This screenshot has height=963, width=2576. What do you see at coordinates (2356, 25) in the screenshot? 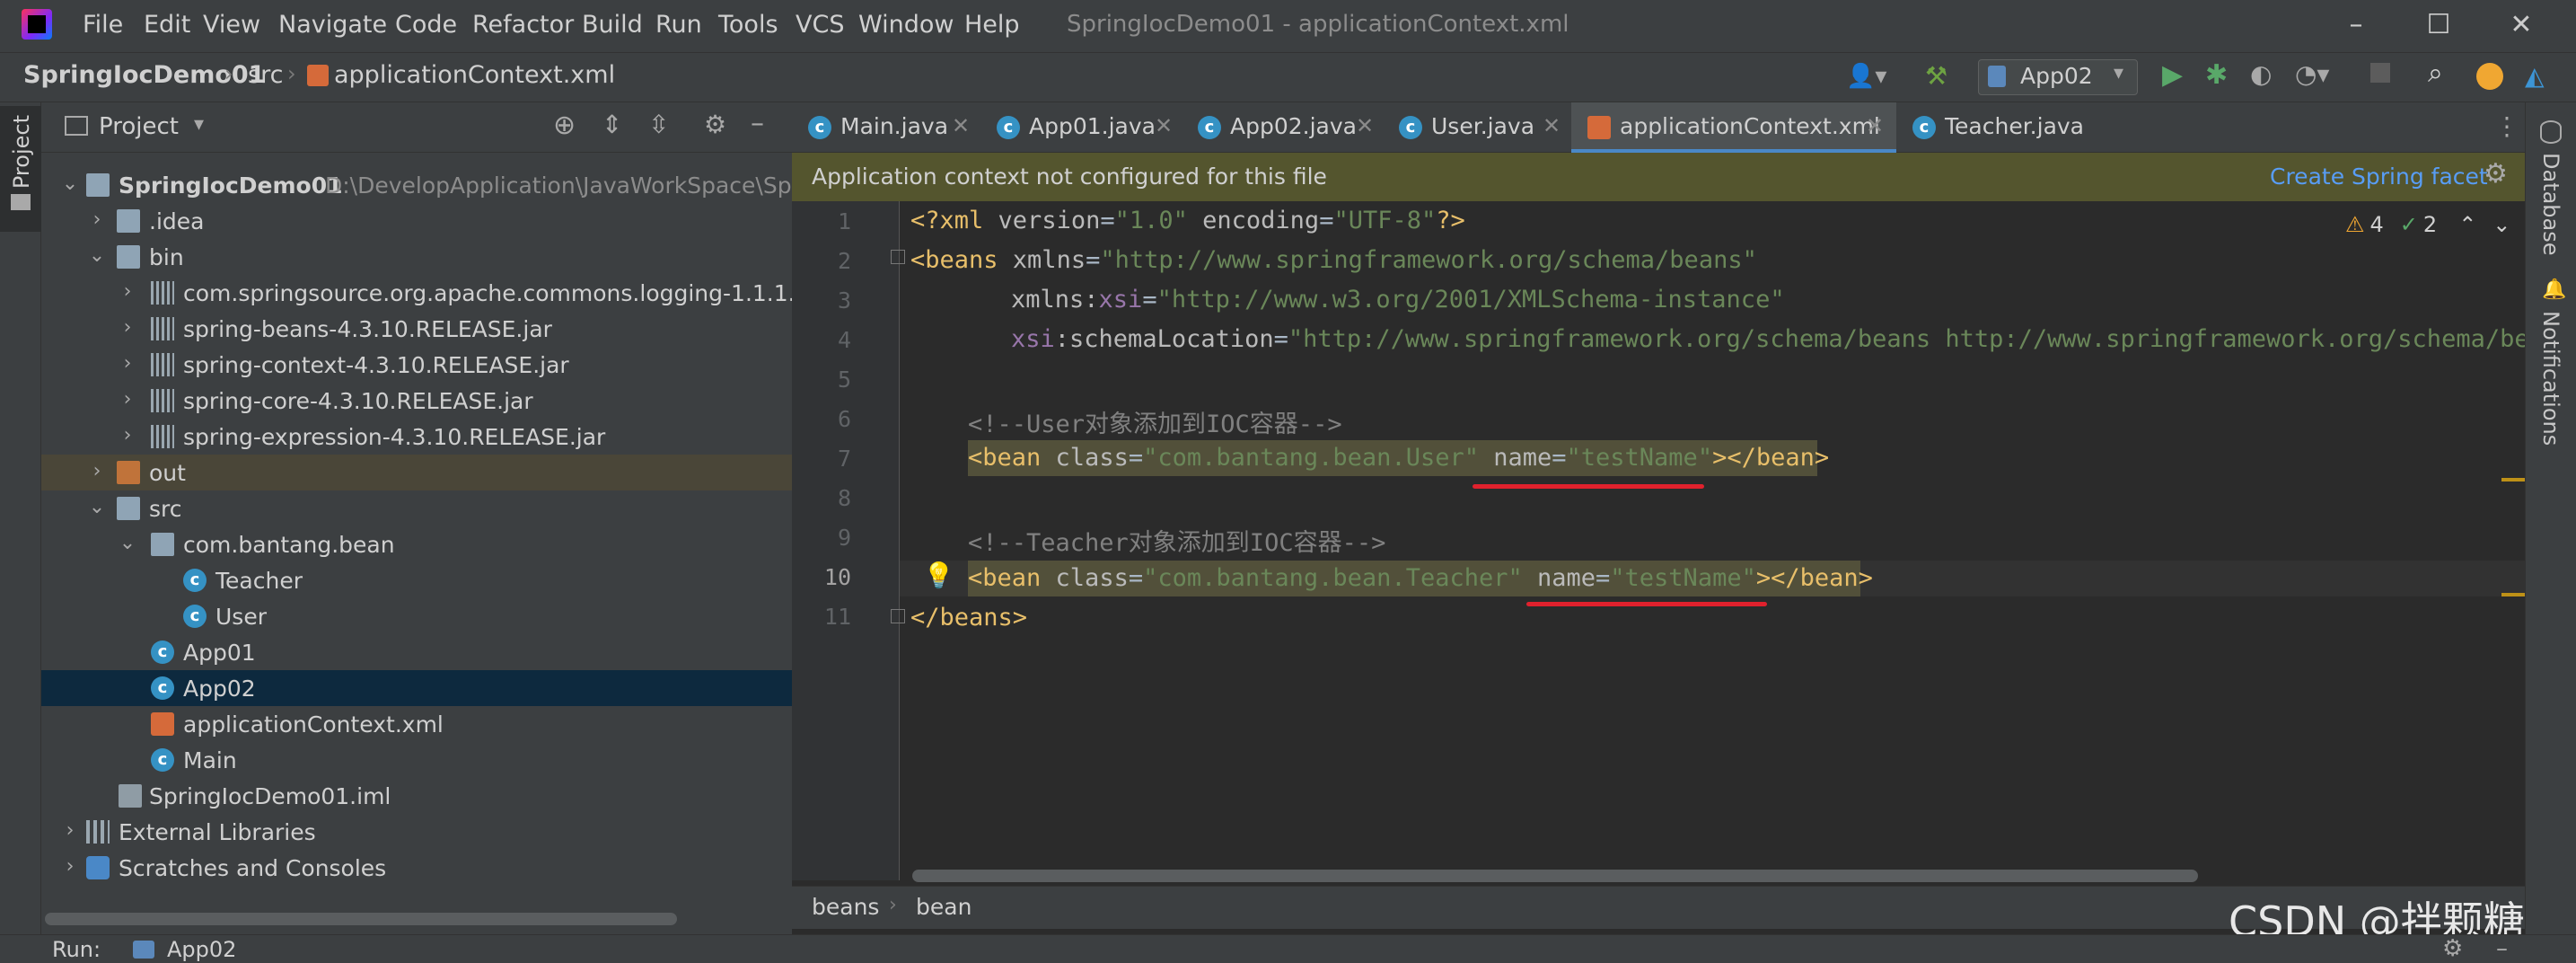
I see `minimize-icon: –` at bounding box center [2356, 25].